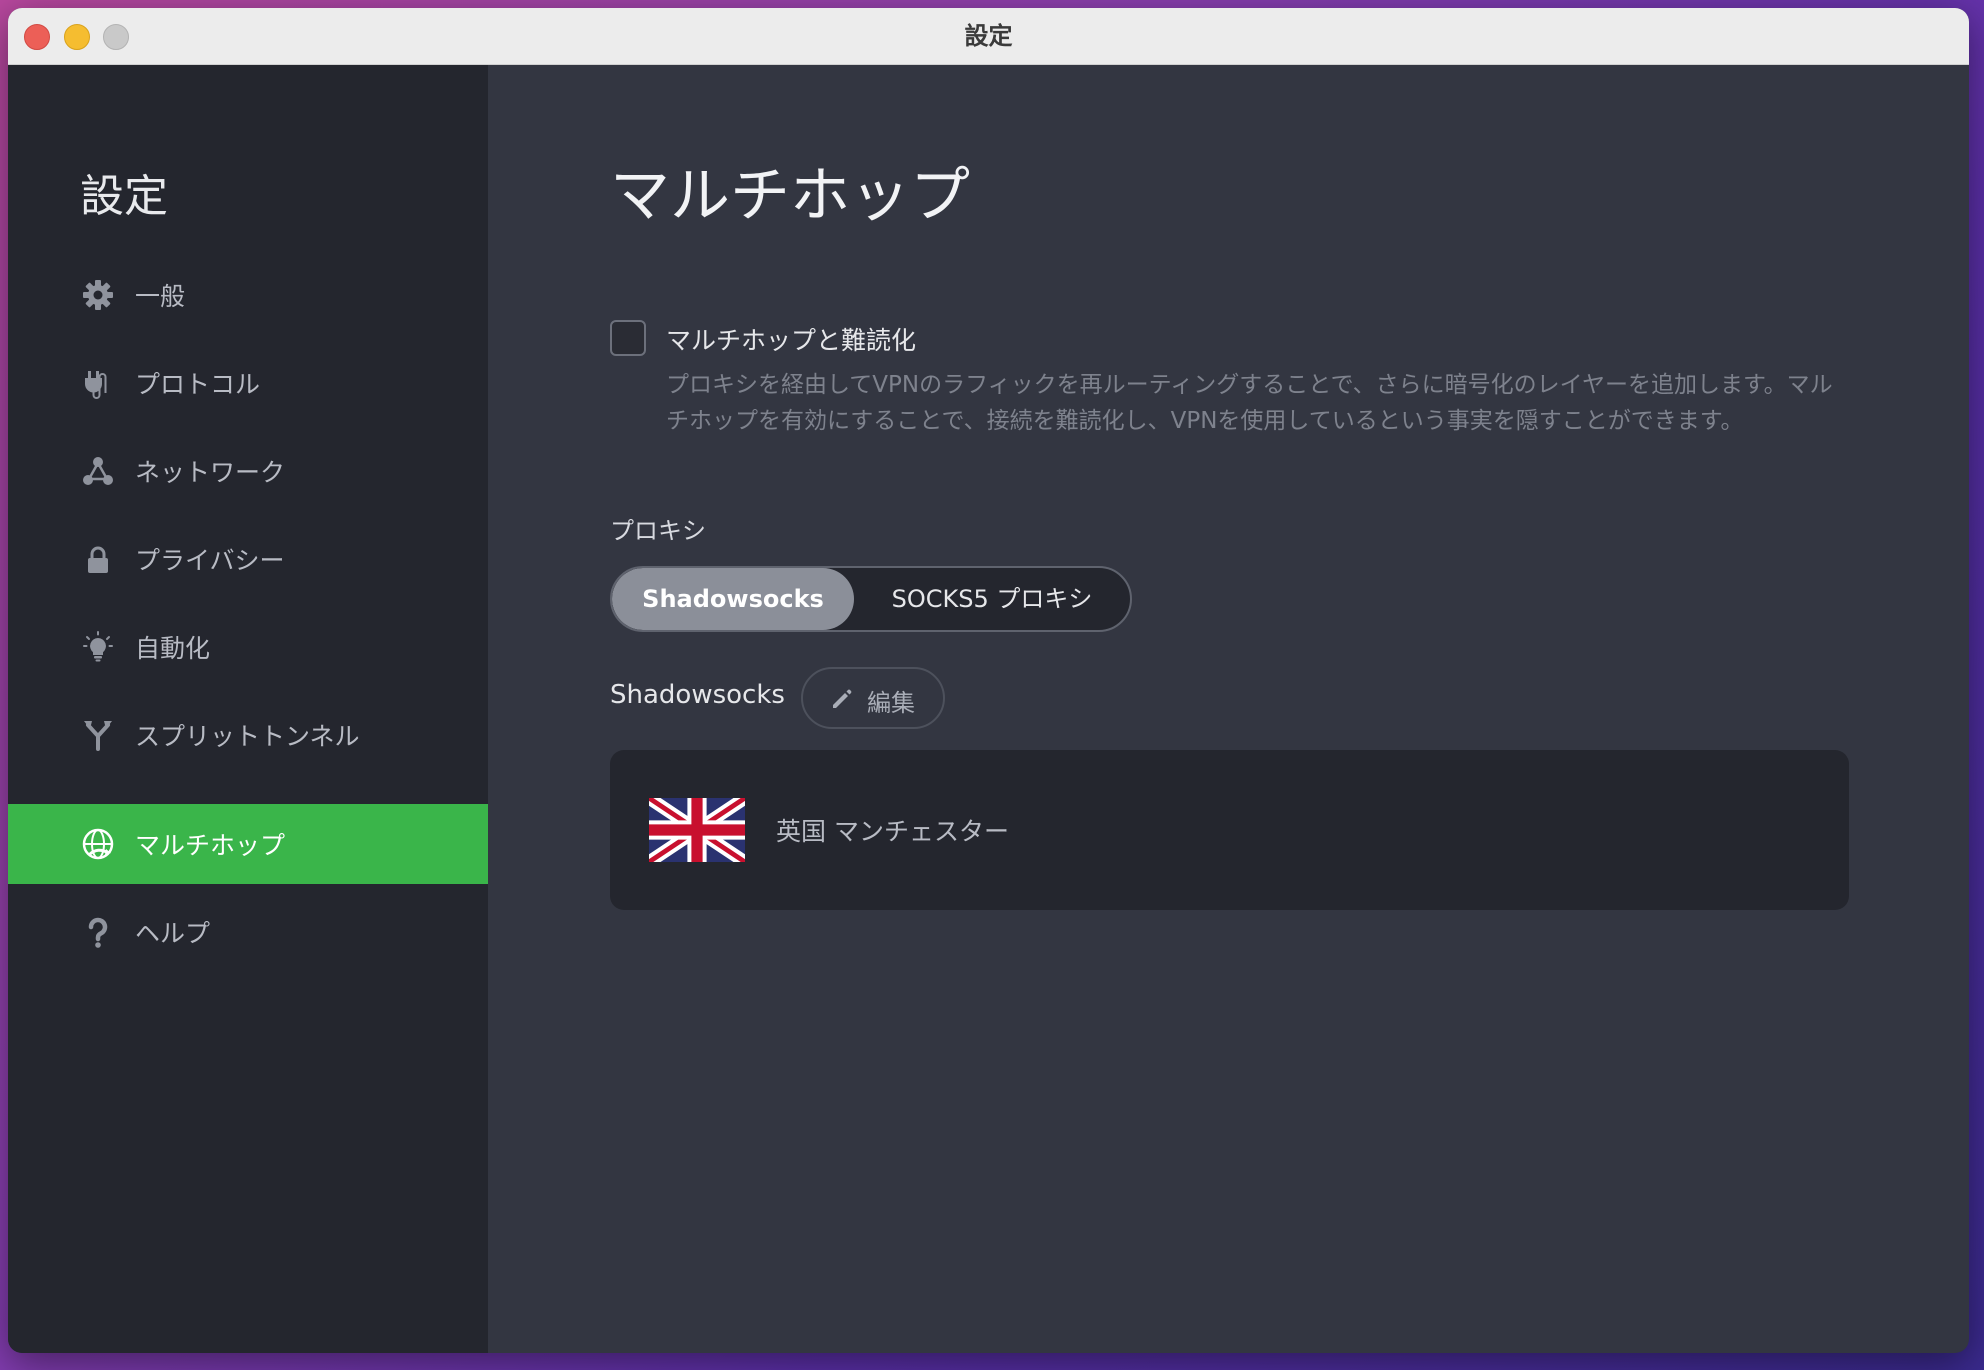  I want to click on sidebar-item-split-tunnel: スプリットトンネル, so click(248, 735).